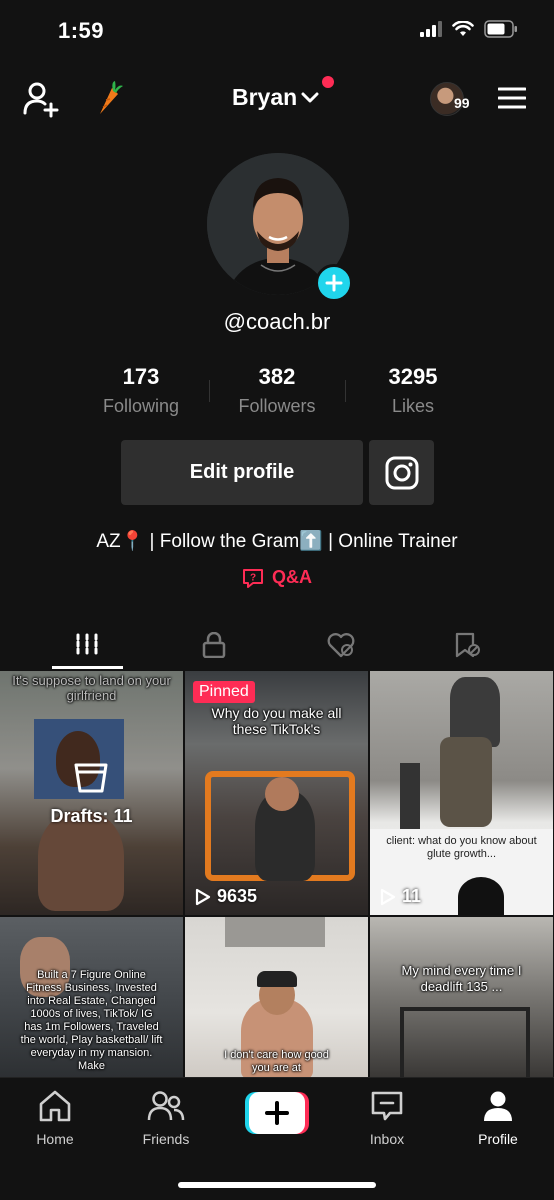 Image resolution: width=554 pixels, height=1200 pixels. What do you see at coordinates (41, 99) in the screenshot?
I see `add-friend-icon` at bounding box center [41, 99].